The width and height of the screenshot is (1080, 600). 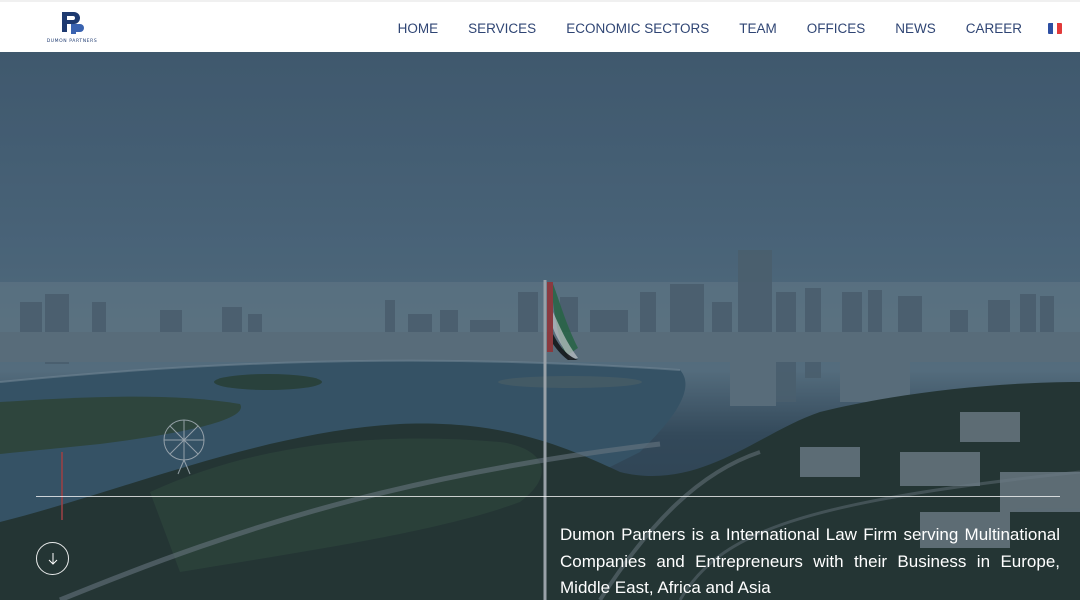 I want to click on brand-logo: DUMON PARTNERS, so click(x=72, y=29).